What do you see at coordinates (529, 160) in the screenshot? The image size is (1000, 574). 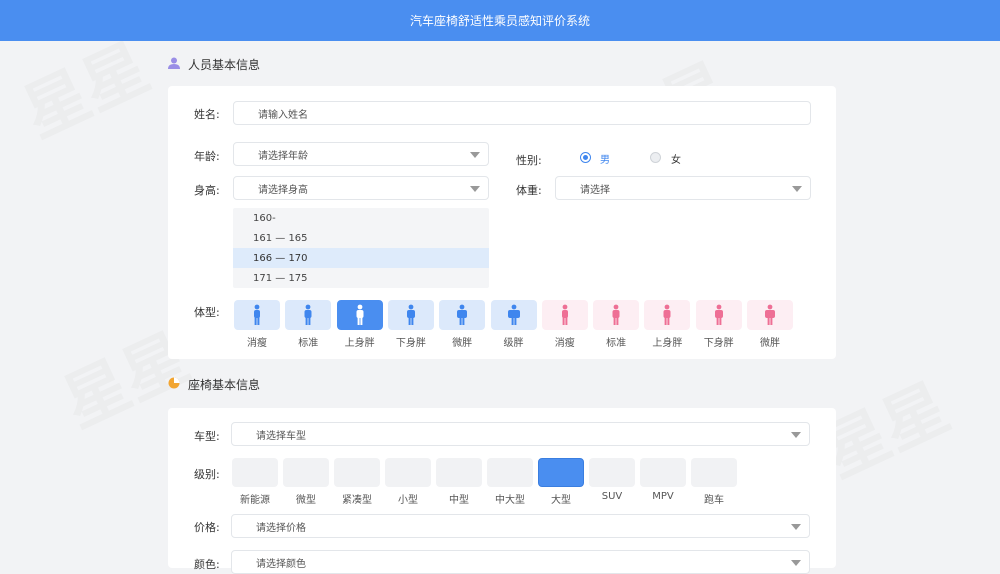 I see `gender-label: 性别:` at bounding box center [529, 160].